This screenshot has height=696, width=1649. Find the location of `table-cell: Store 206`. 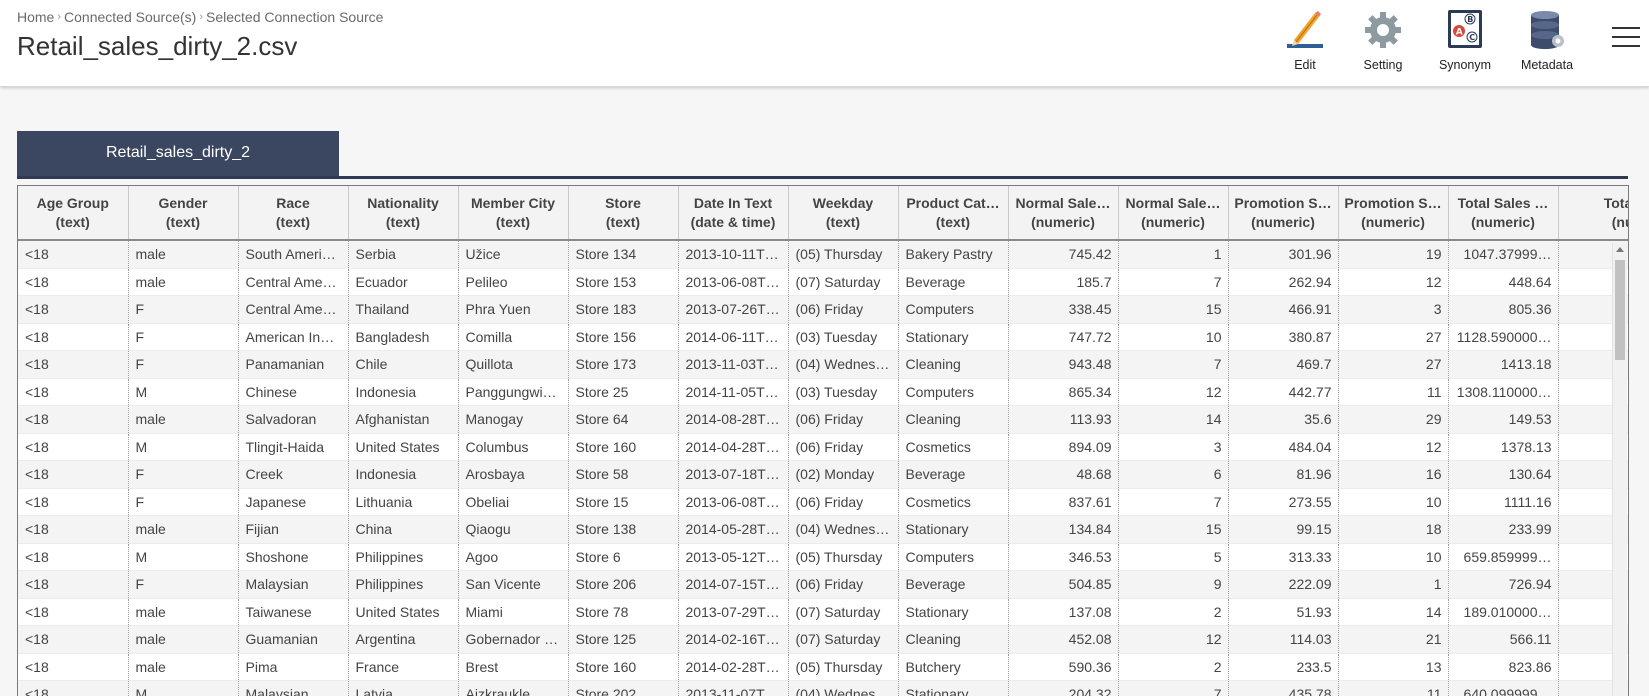

table-cell: Store 206 is located at coordinates (623, 585).